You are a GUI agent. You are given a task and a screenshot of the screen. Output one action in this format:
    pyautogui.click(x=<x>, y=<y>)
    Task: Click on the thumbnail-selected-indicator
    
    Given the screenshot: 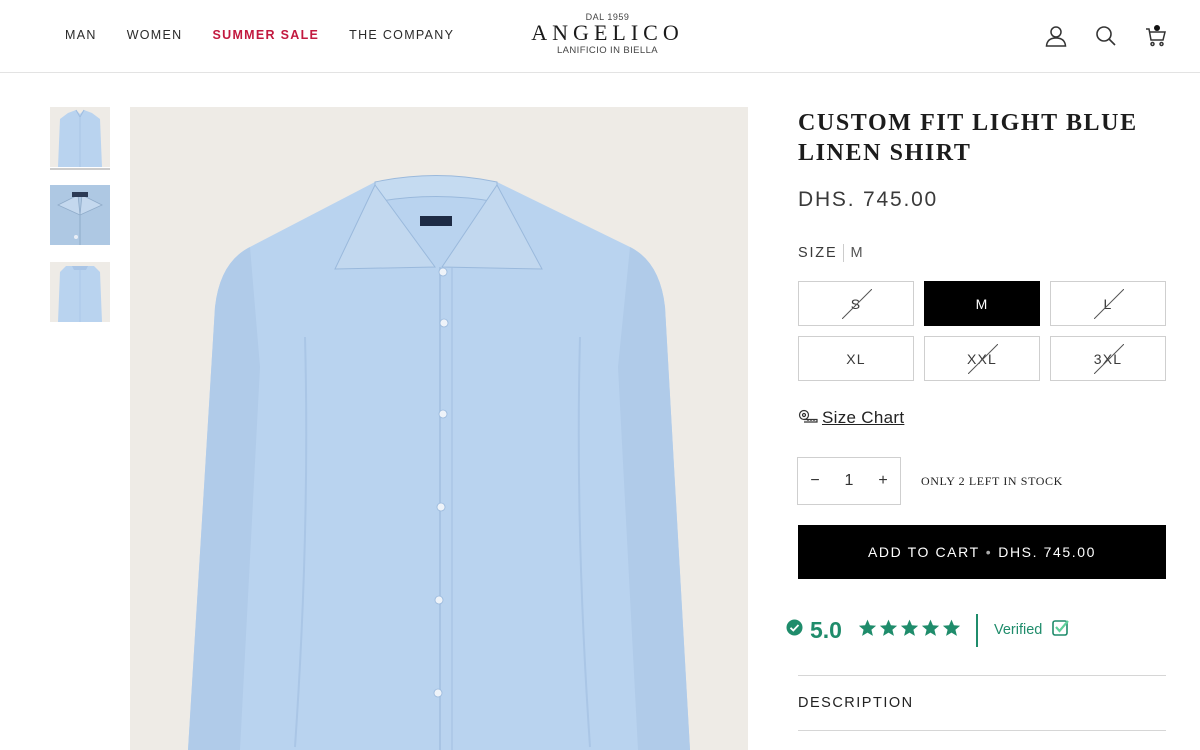 What is the action you would take?
    pyautogui.click(x=80, y=169)
    